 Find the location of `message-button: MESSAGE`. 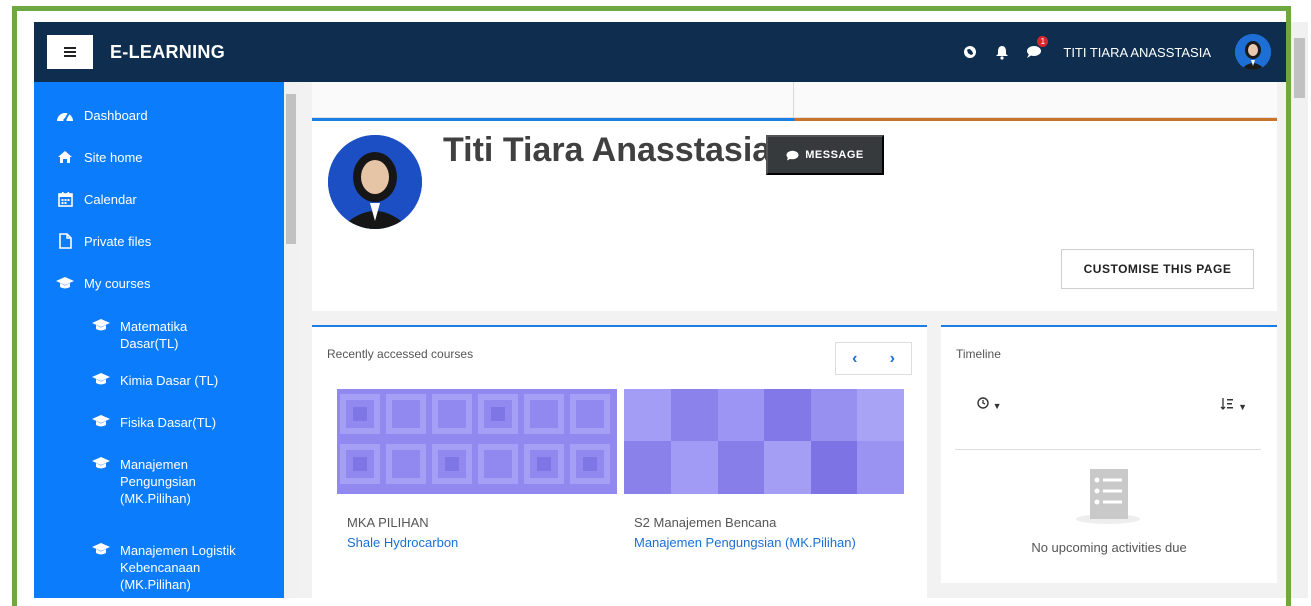

message-button: MESSAGE is located at coordinates (825, 155).